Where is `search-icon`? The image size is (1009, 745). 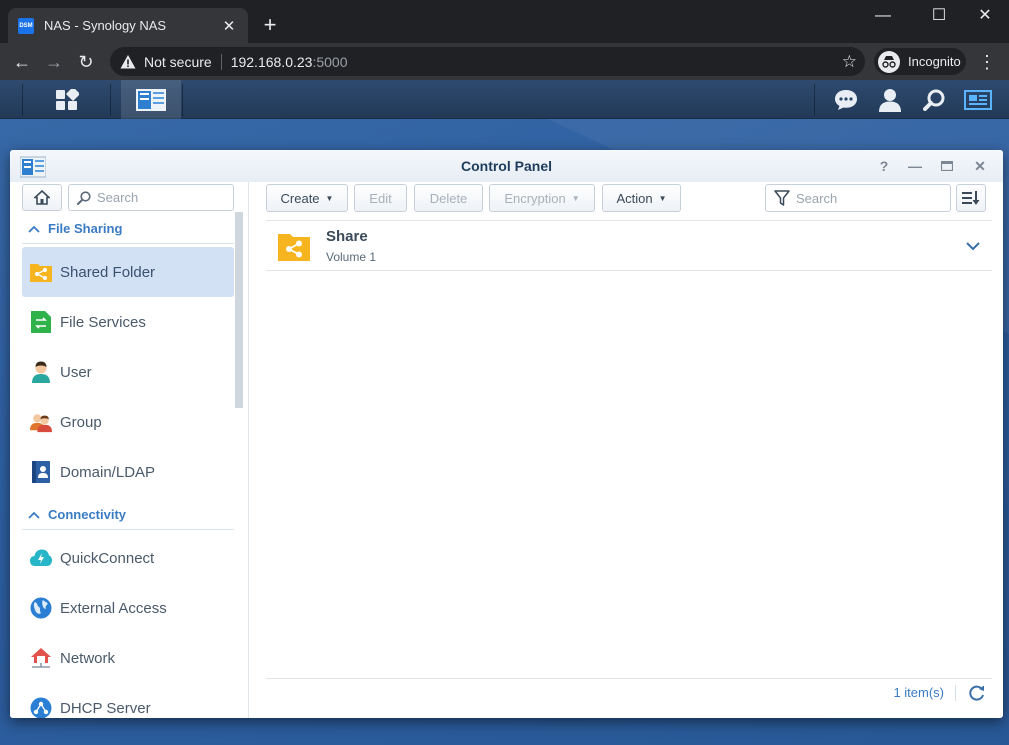
search-icon is located at coordinates (84, 197).